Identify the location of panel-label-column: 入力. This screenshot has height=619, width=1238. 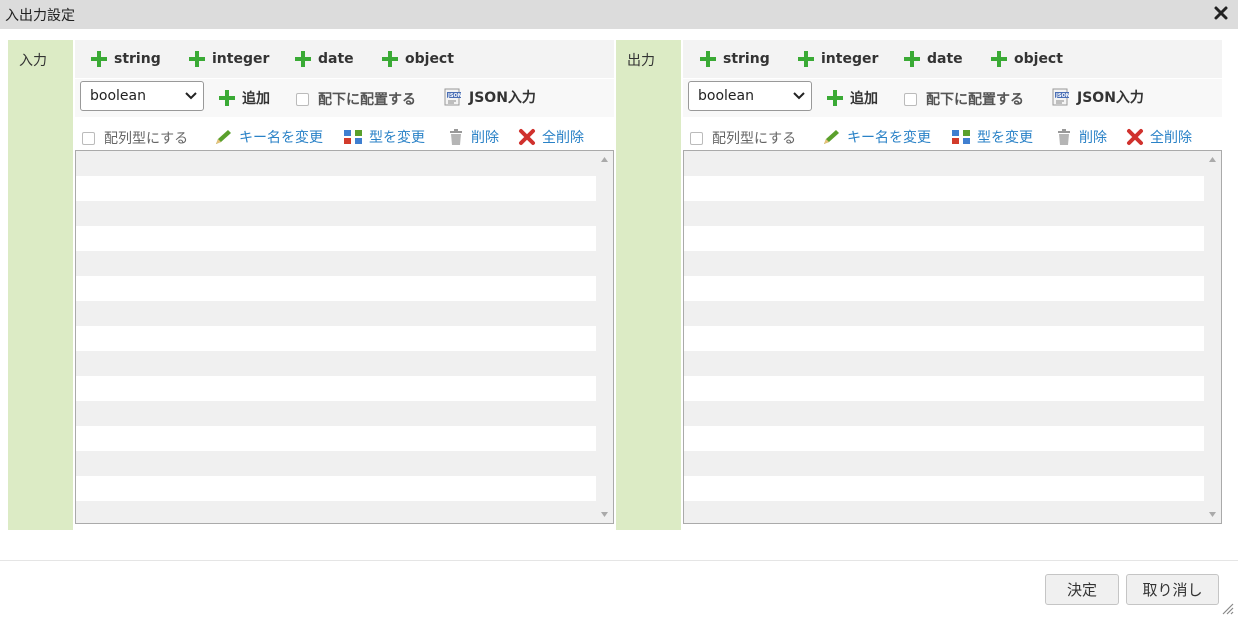
(40, 285).